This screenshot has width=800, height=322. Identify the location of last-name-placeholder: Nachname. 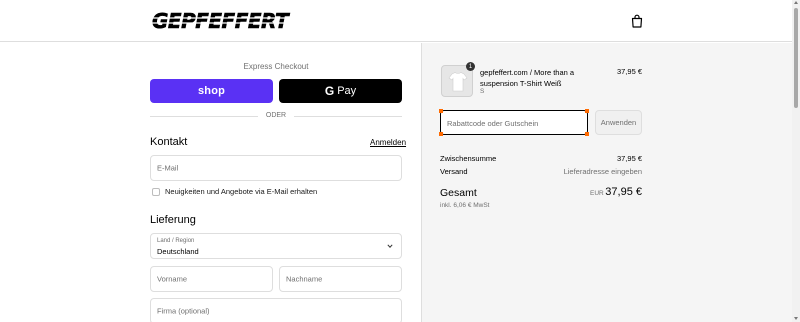
(304, 279).